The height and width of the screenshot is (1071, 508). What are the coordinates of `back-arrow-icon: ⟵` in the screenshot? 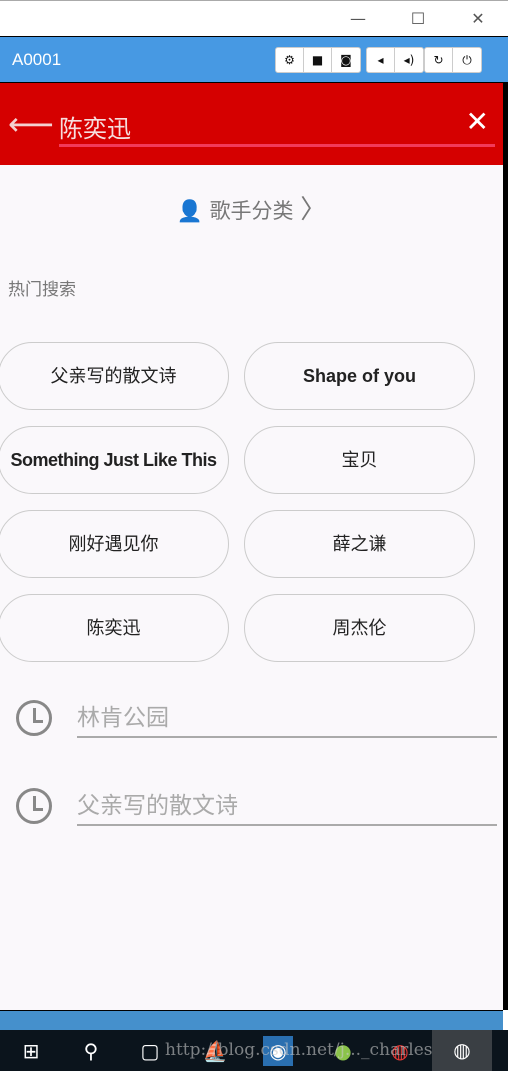 It's located at (31, 124).